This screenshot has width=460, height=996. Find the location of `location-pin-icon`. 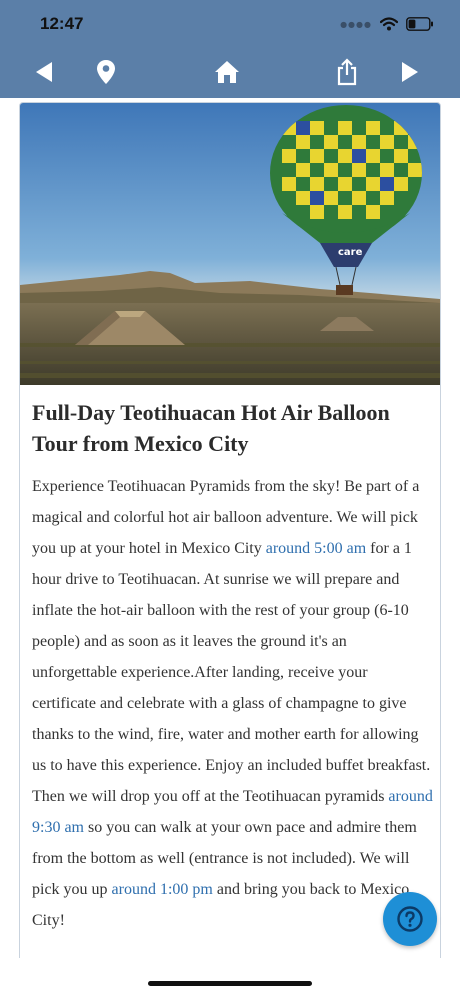

location-pin-icon is located at coordinates (106, 72).